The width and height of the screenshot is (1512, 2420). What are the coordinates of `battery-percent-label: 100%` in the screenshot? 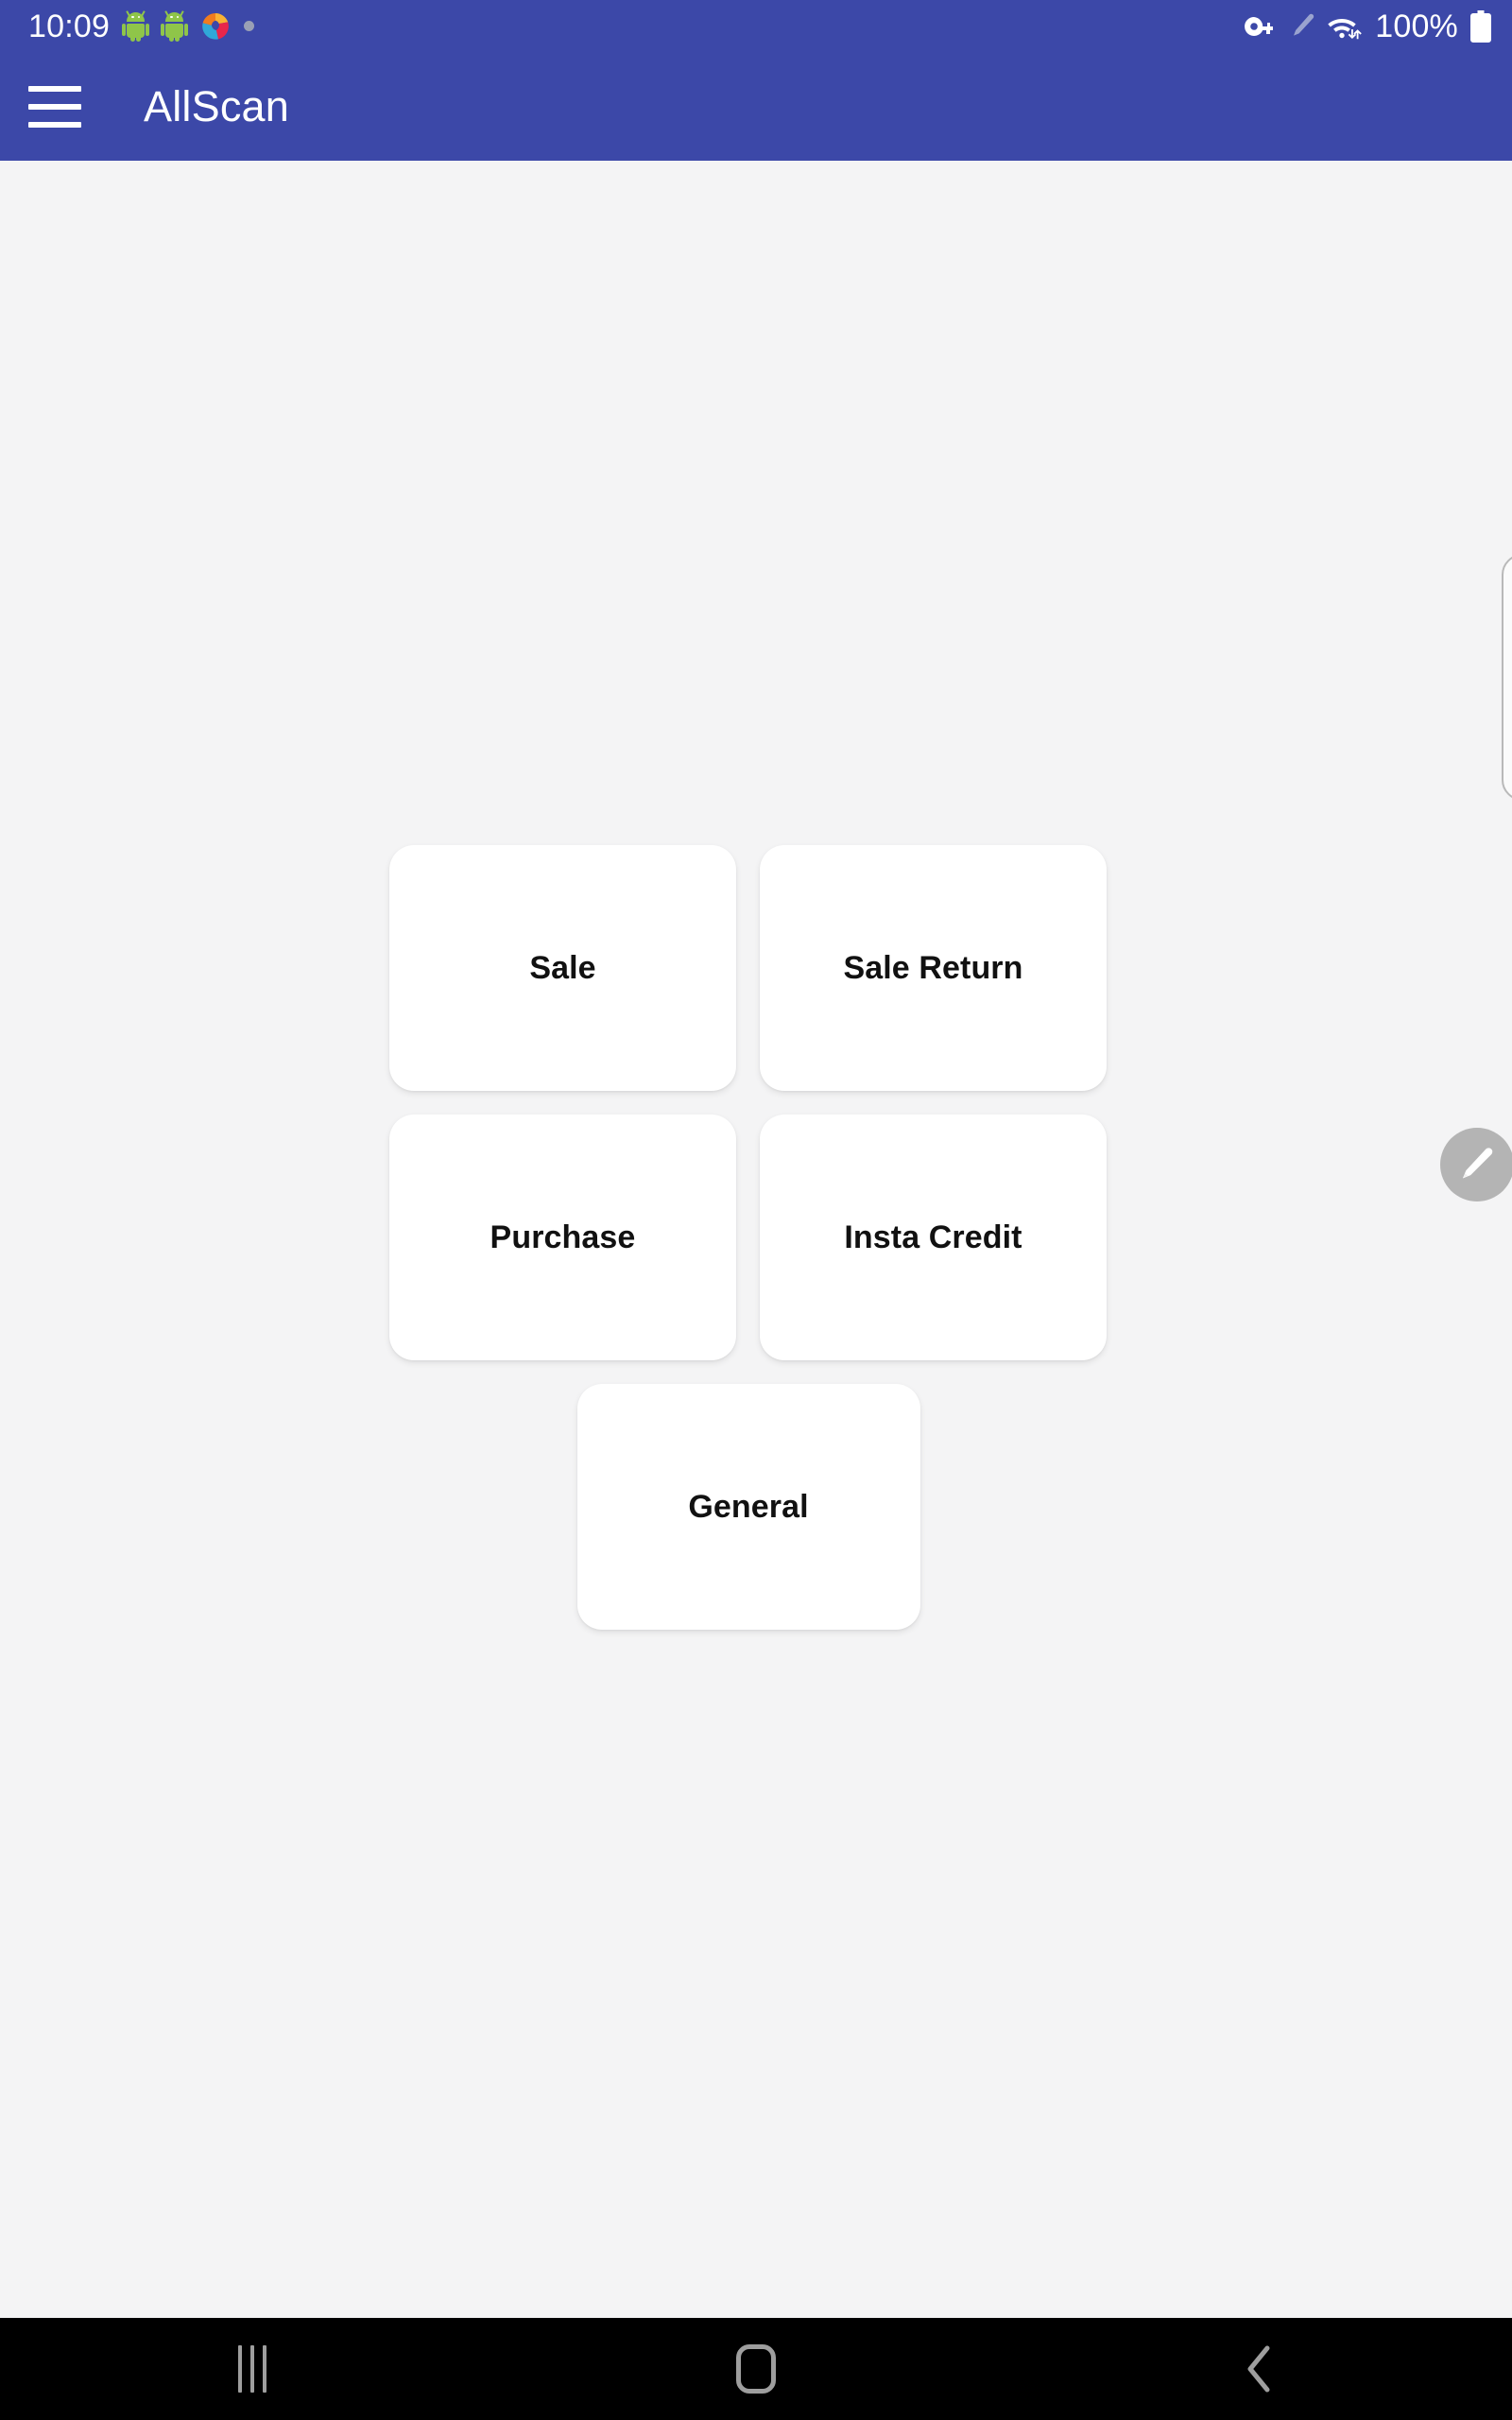 It's located at (1416, 26).